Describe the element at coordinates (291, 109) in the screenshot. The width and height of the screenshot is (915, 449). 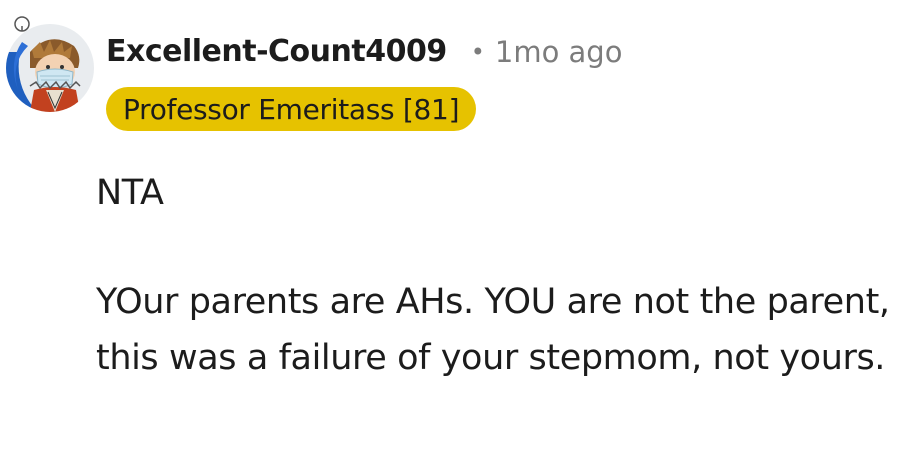
I see `user-flair-badge: Professor Emeritass [81]` at that location.